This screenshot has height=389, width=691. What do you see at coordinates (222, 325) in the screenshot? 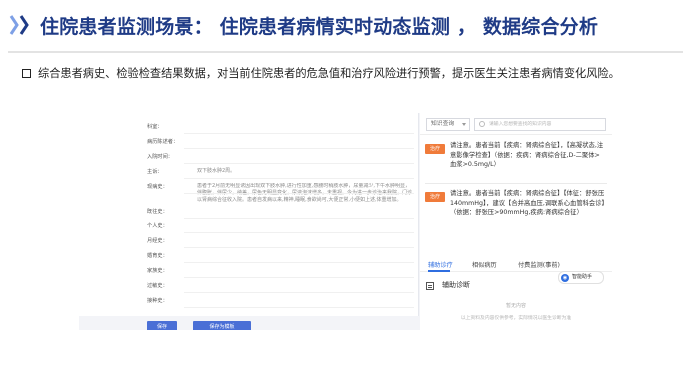
I see `save-as-template-button: 保存为模板` at bounding box center [222, 325].